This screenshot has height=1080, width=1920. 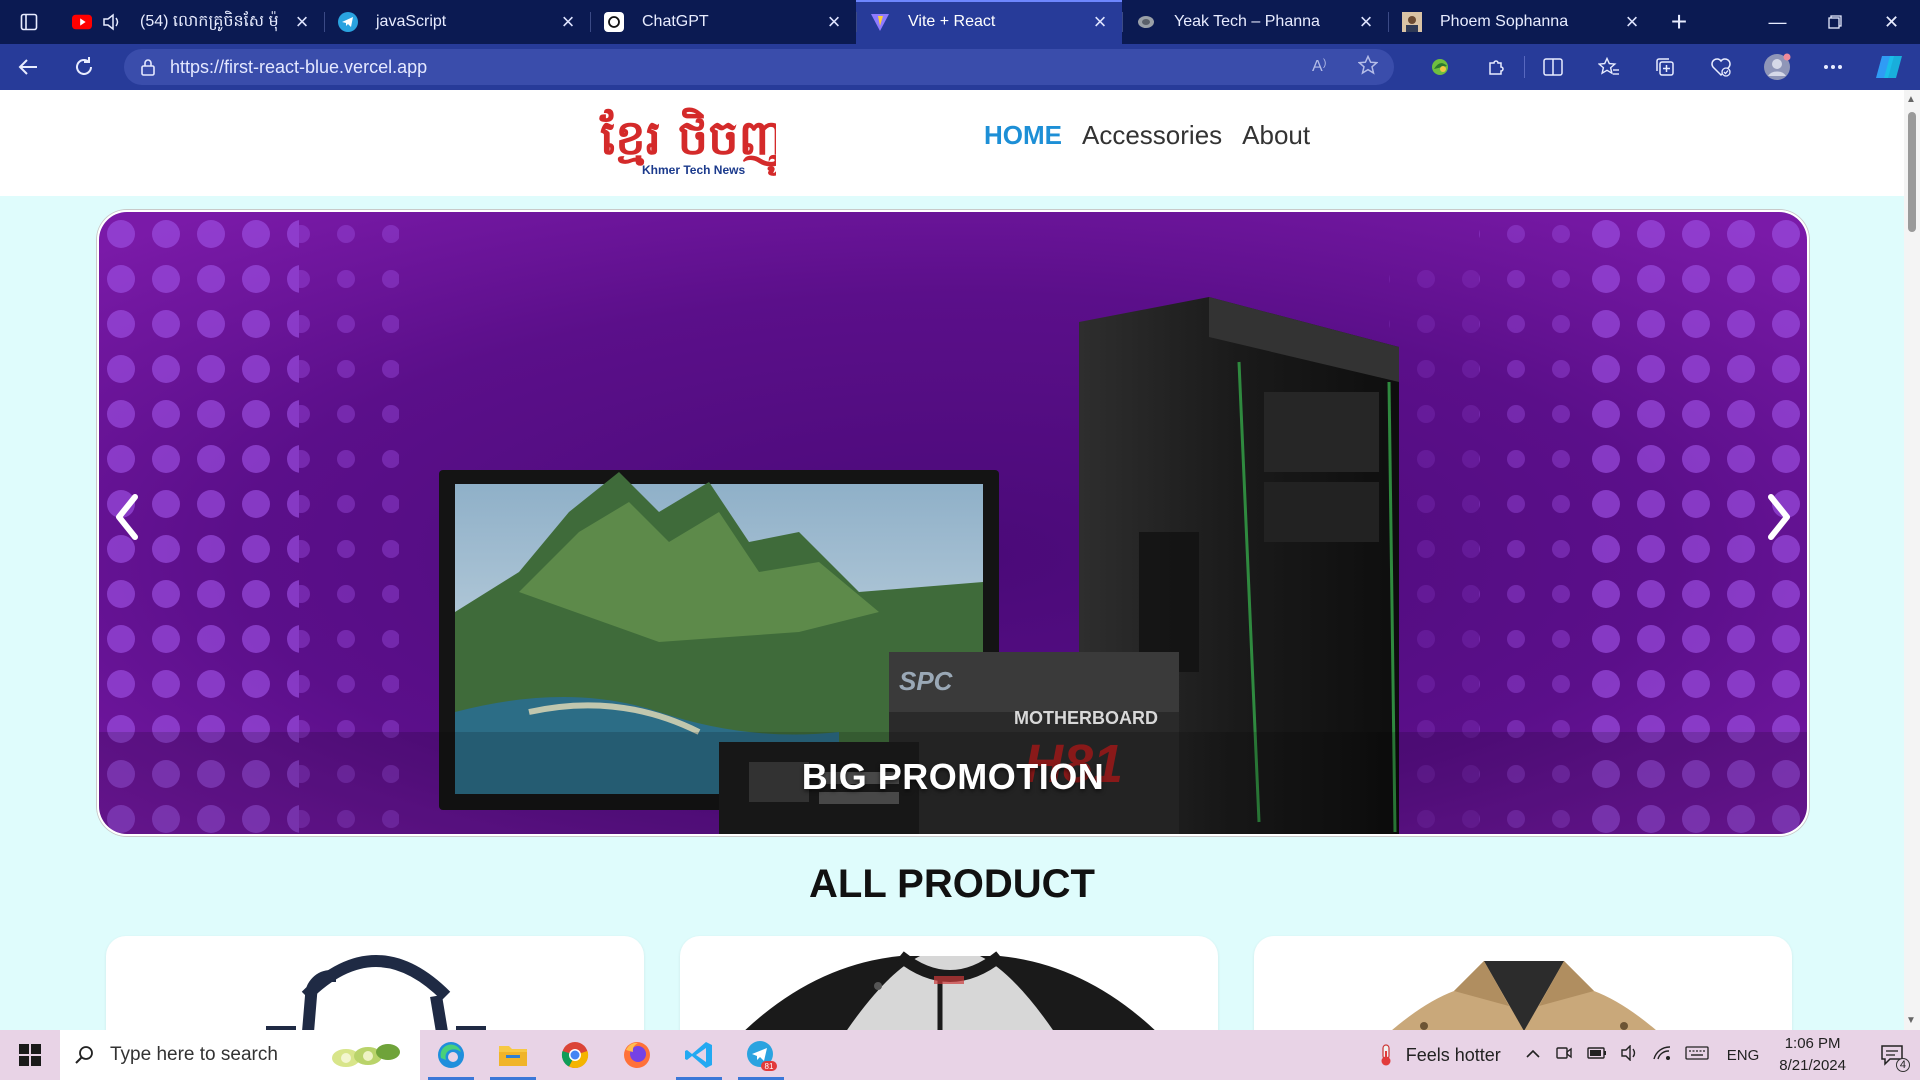 I want to click on wifi-icon, so click(x=1662, y=1055).